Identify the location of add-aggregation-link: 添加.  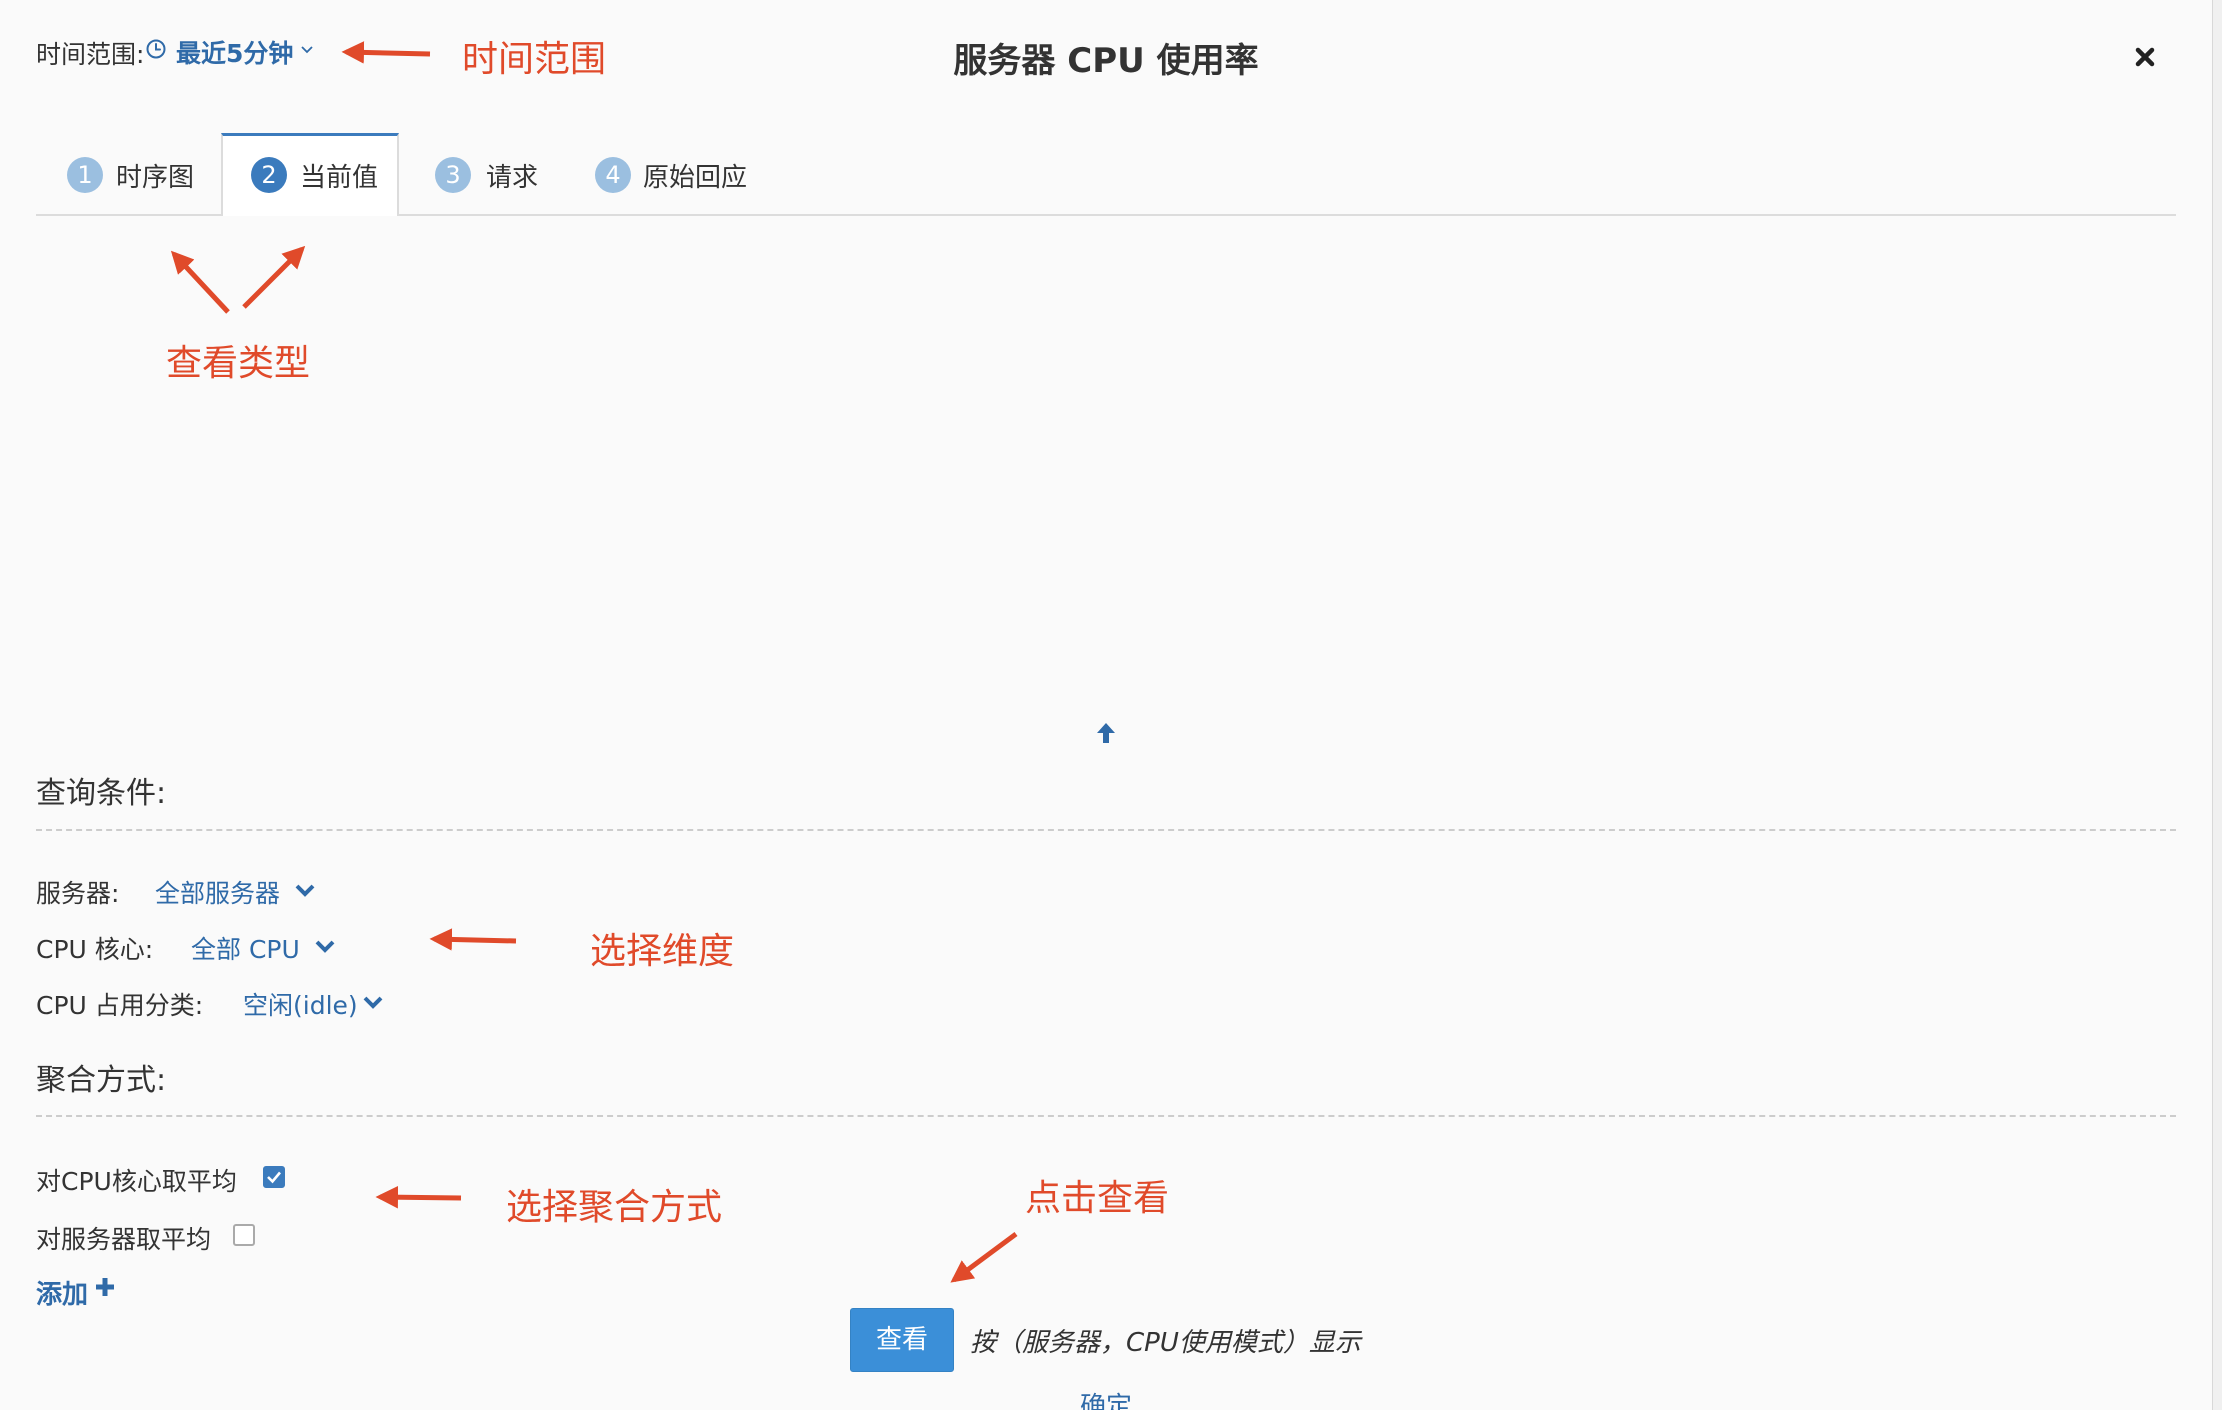
(62, 1292).